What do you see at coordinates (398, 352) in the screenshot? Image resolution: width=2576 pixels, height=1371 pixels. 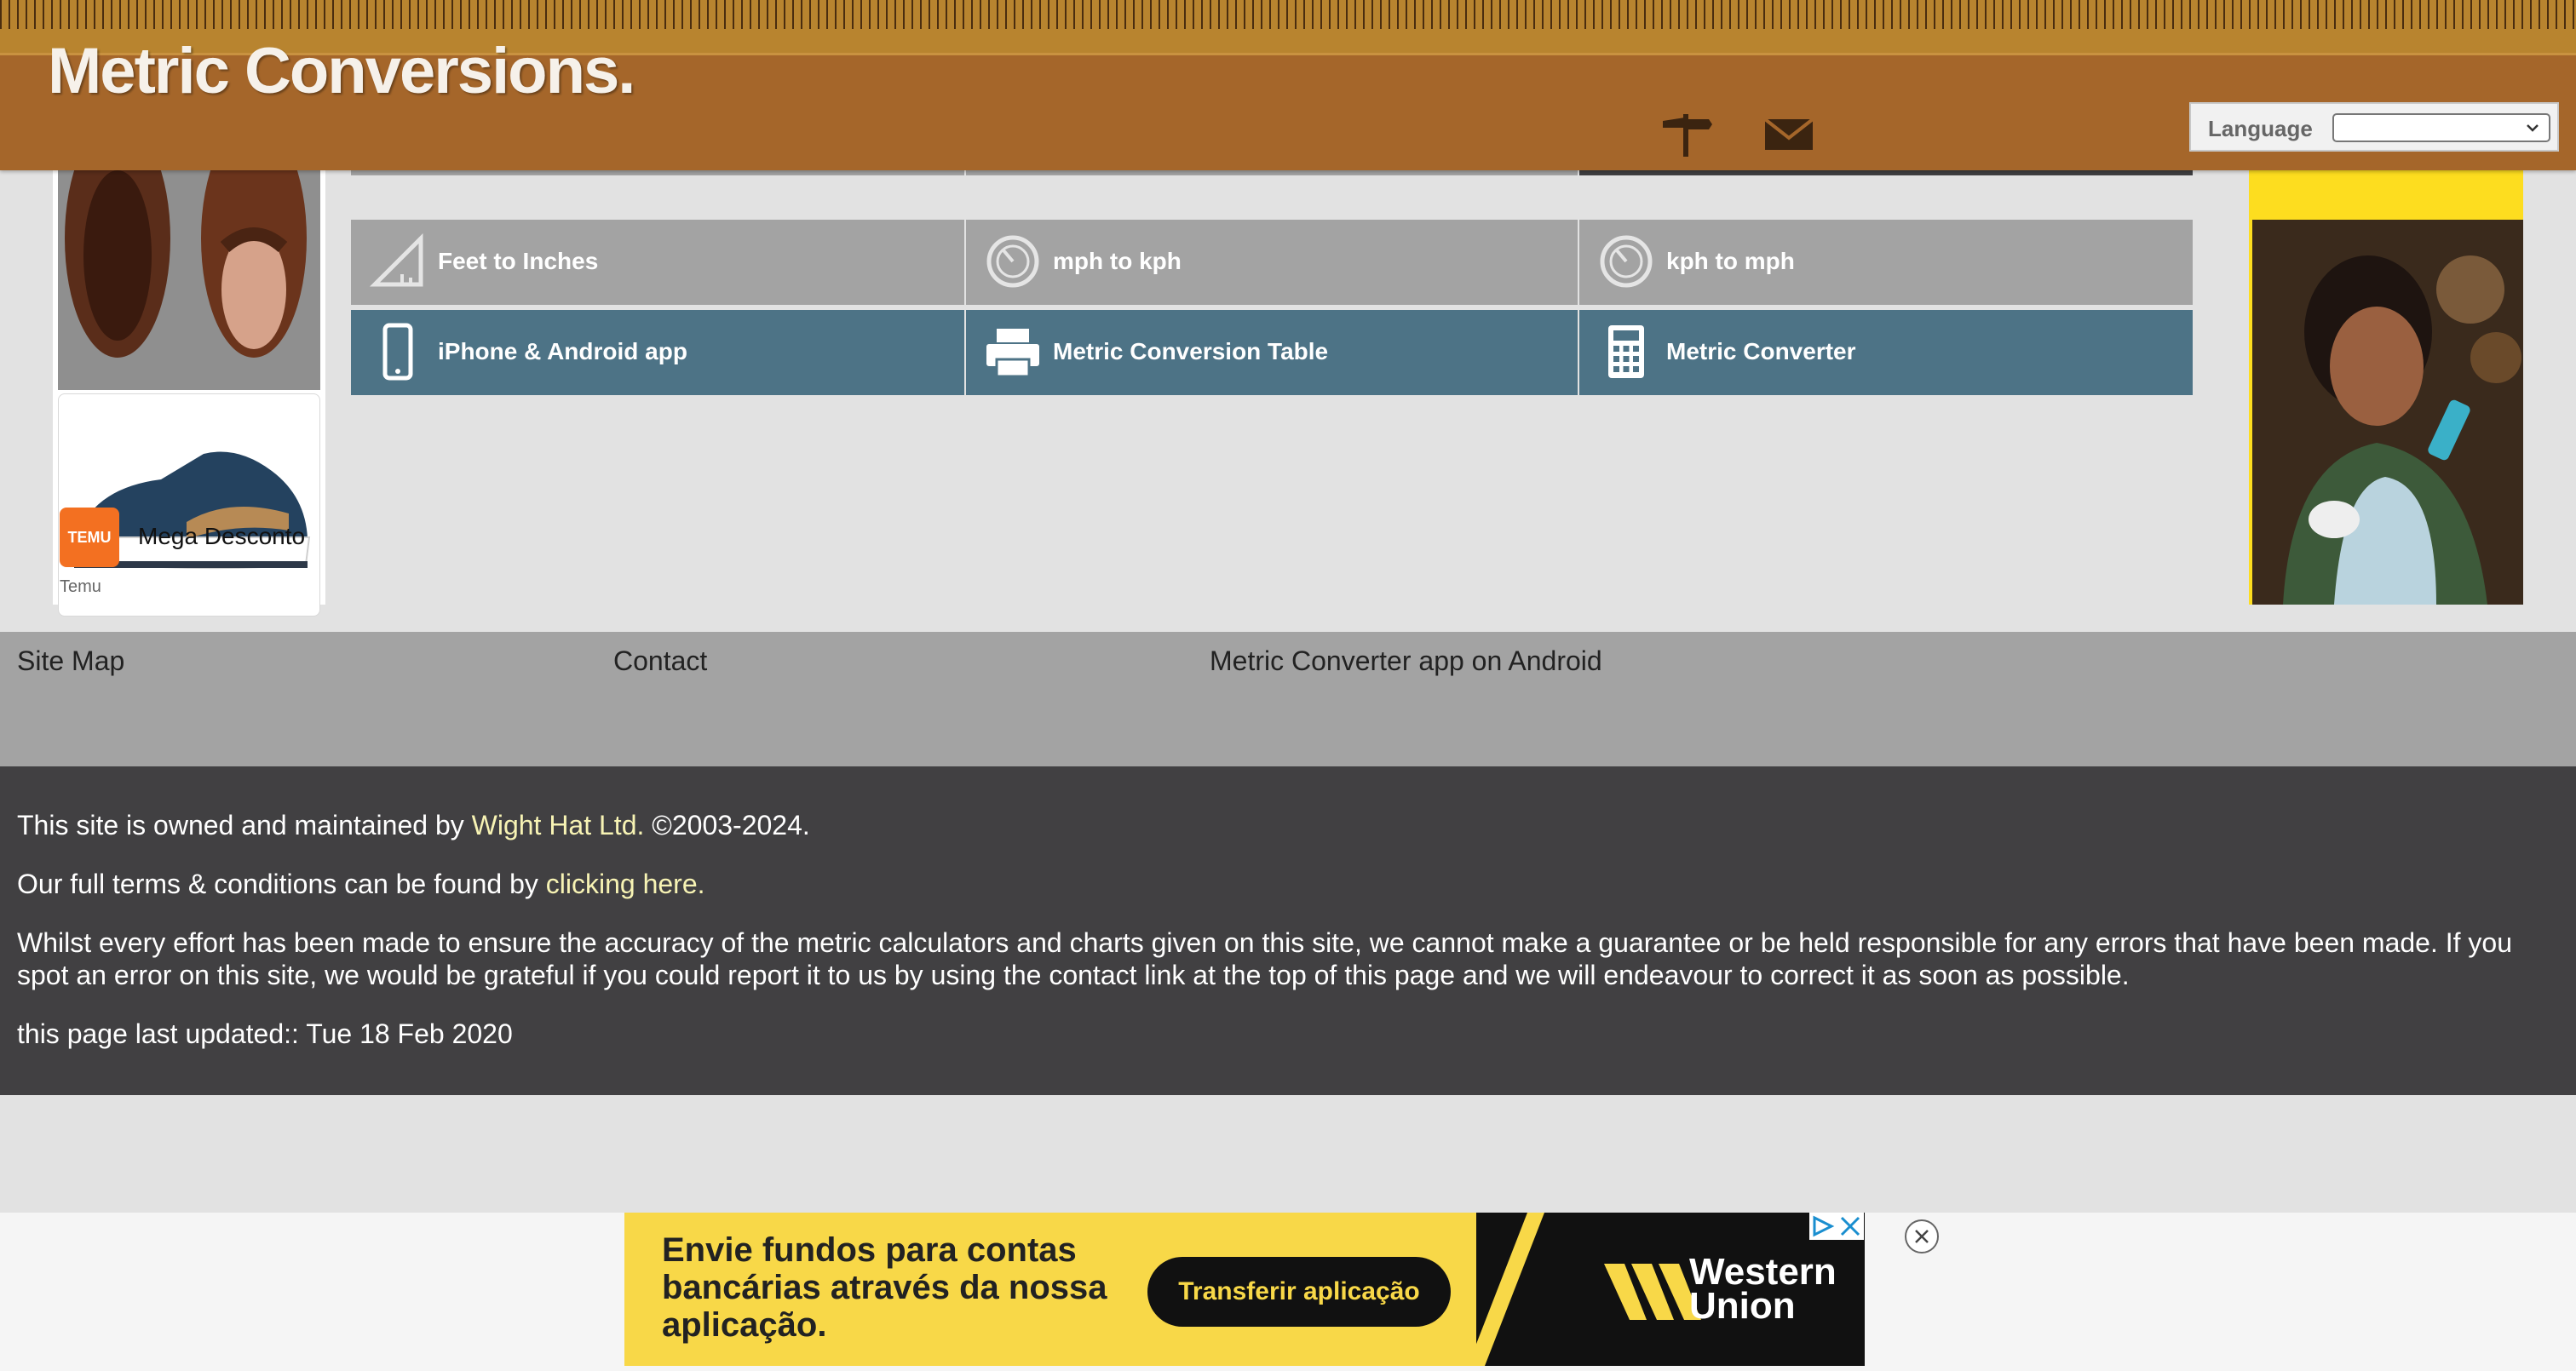 I see `phone-icon` at bounding box center [398, 352].